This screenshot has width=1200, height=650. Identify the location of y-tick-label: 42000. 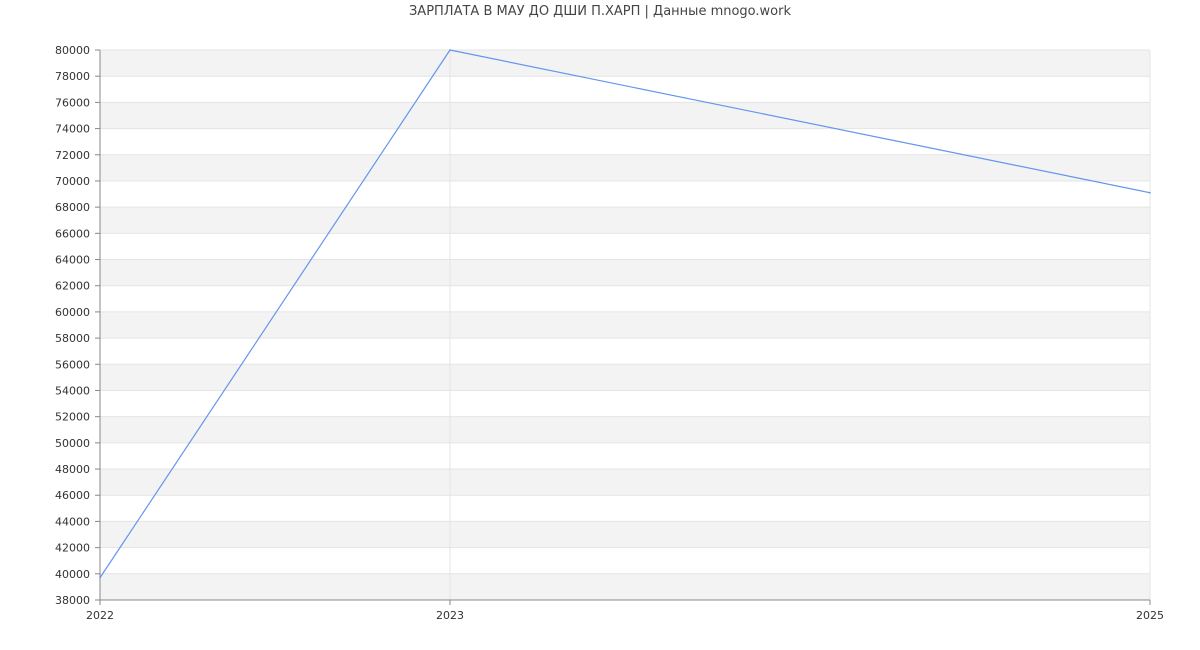
(72, 548).